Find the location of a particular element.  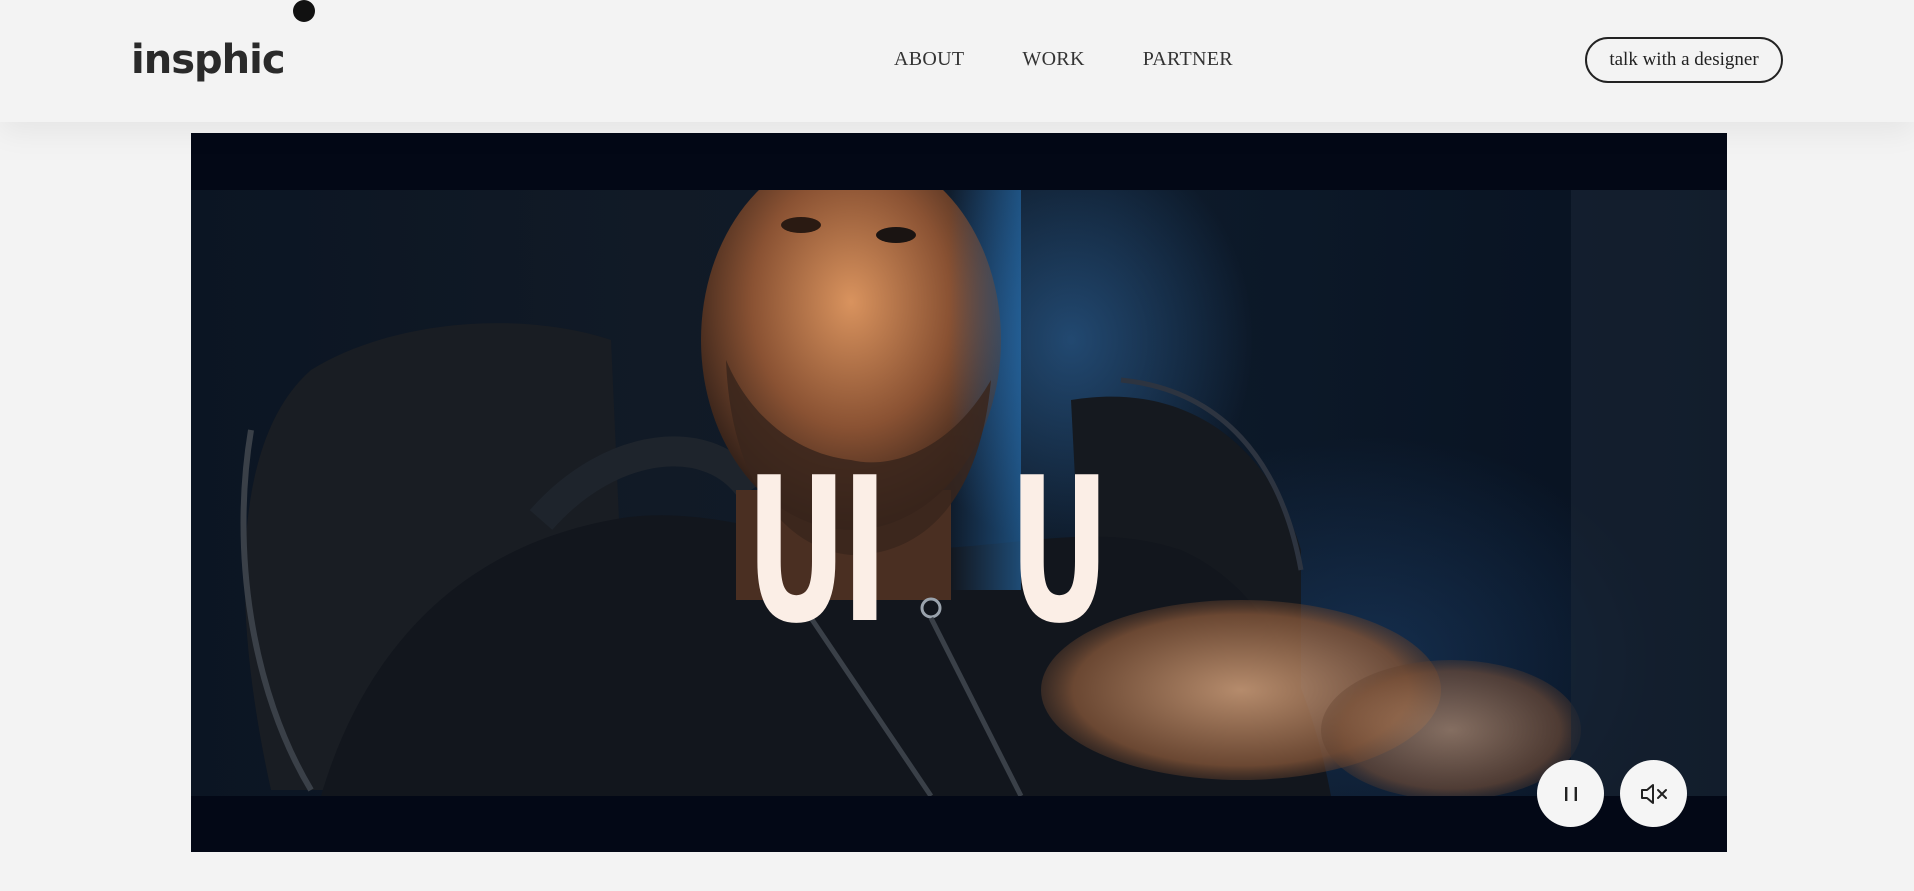

pause-icon is located at coordinates (1570, 793).